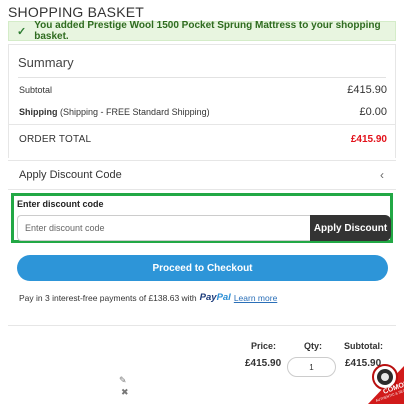  I want to click on checkmark-icon: ✓, so click(22, 31).